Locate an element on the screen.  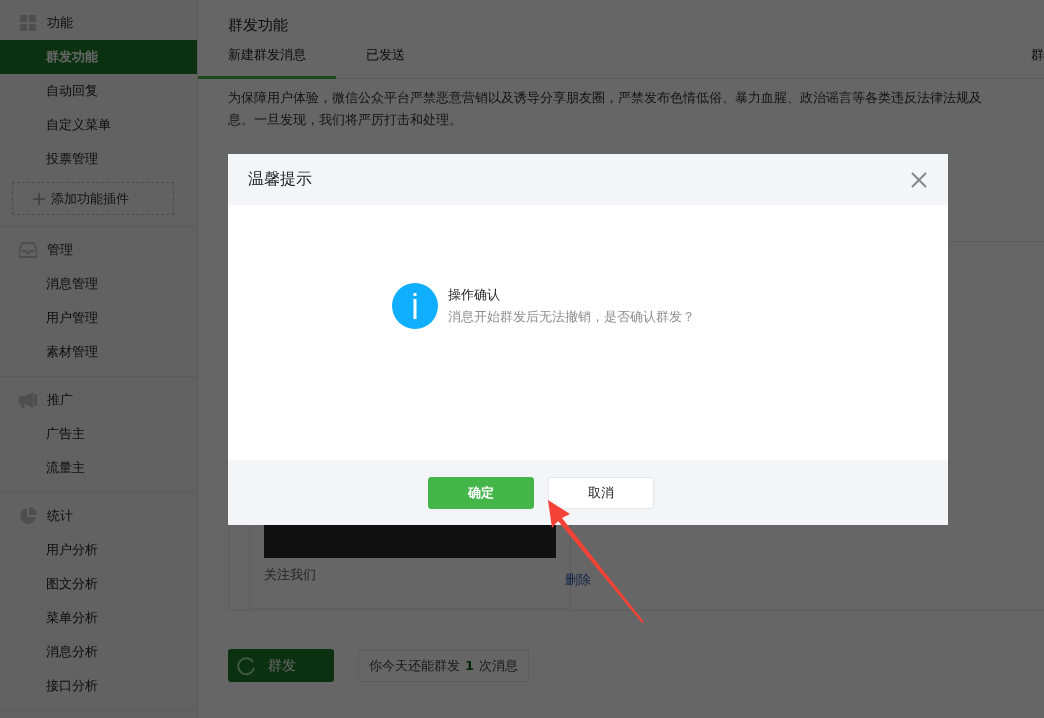
quota-text: 你今天还能群发 1 次消息 is located at coordinates (444, 665).